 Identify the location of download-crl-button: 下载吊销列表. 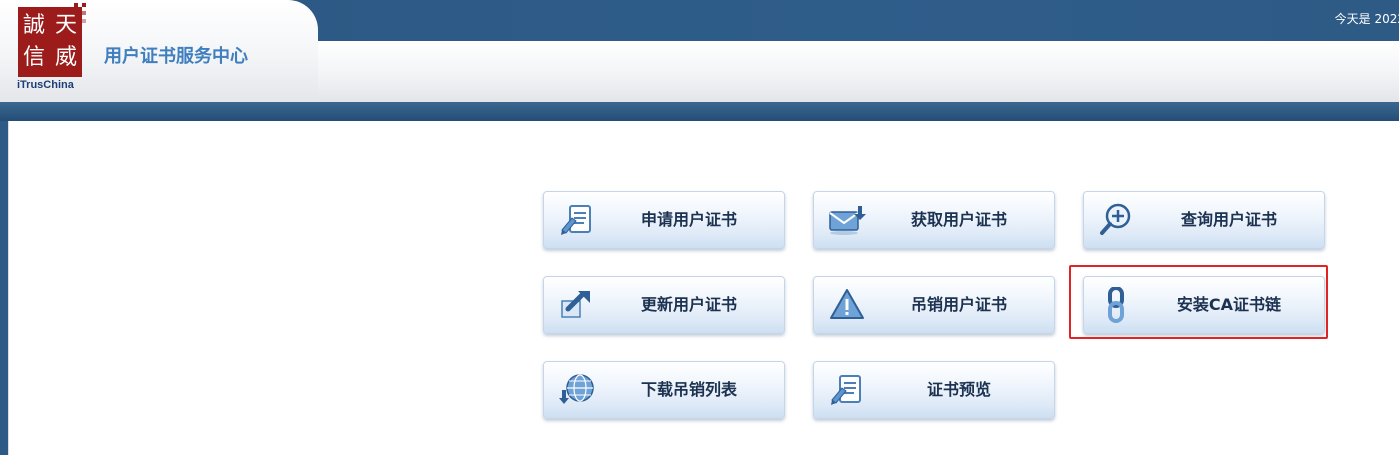
(664, 390).